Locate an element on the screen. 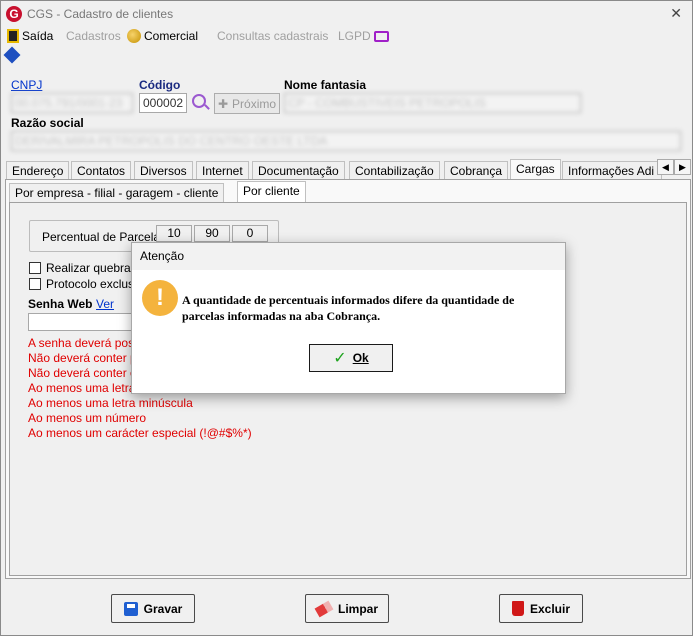 The height and width of the screenshot is (636, 693). menu-saida: Saída is located at coordinates (30, 36).